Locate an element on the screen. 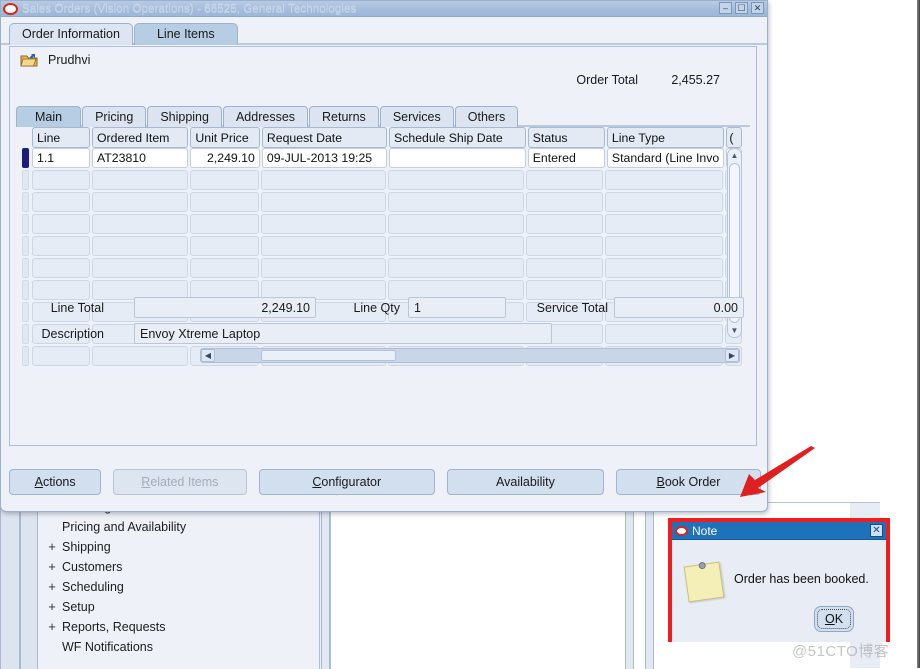 The height and width of the screenshot is (669, 920). col-header-status: Status is located at coordinates (566, 137).